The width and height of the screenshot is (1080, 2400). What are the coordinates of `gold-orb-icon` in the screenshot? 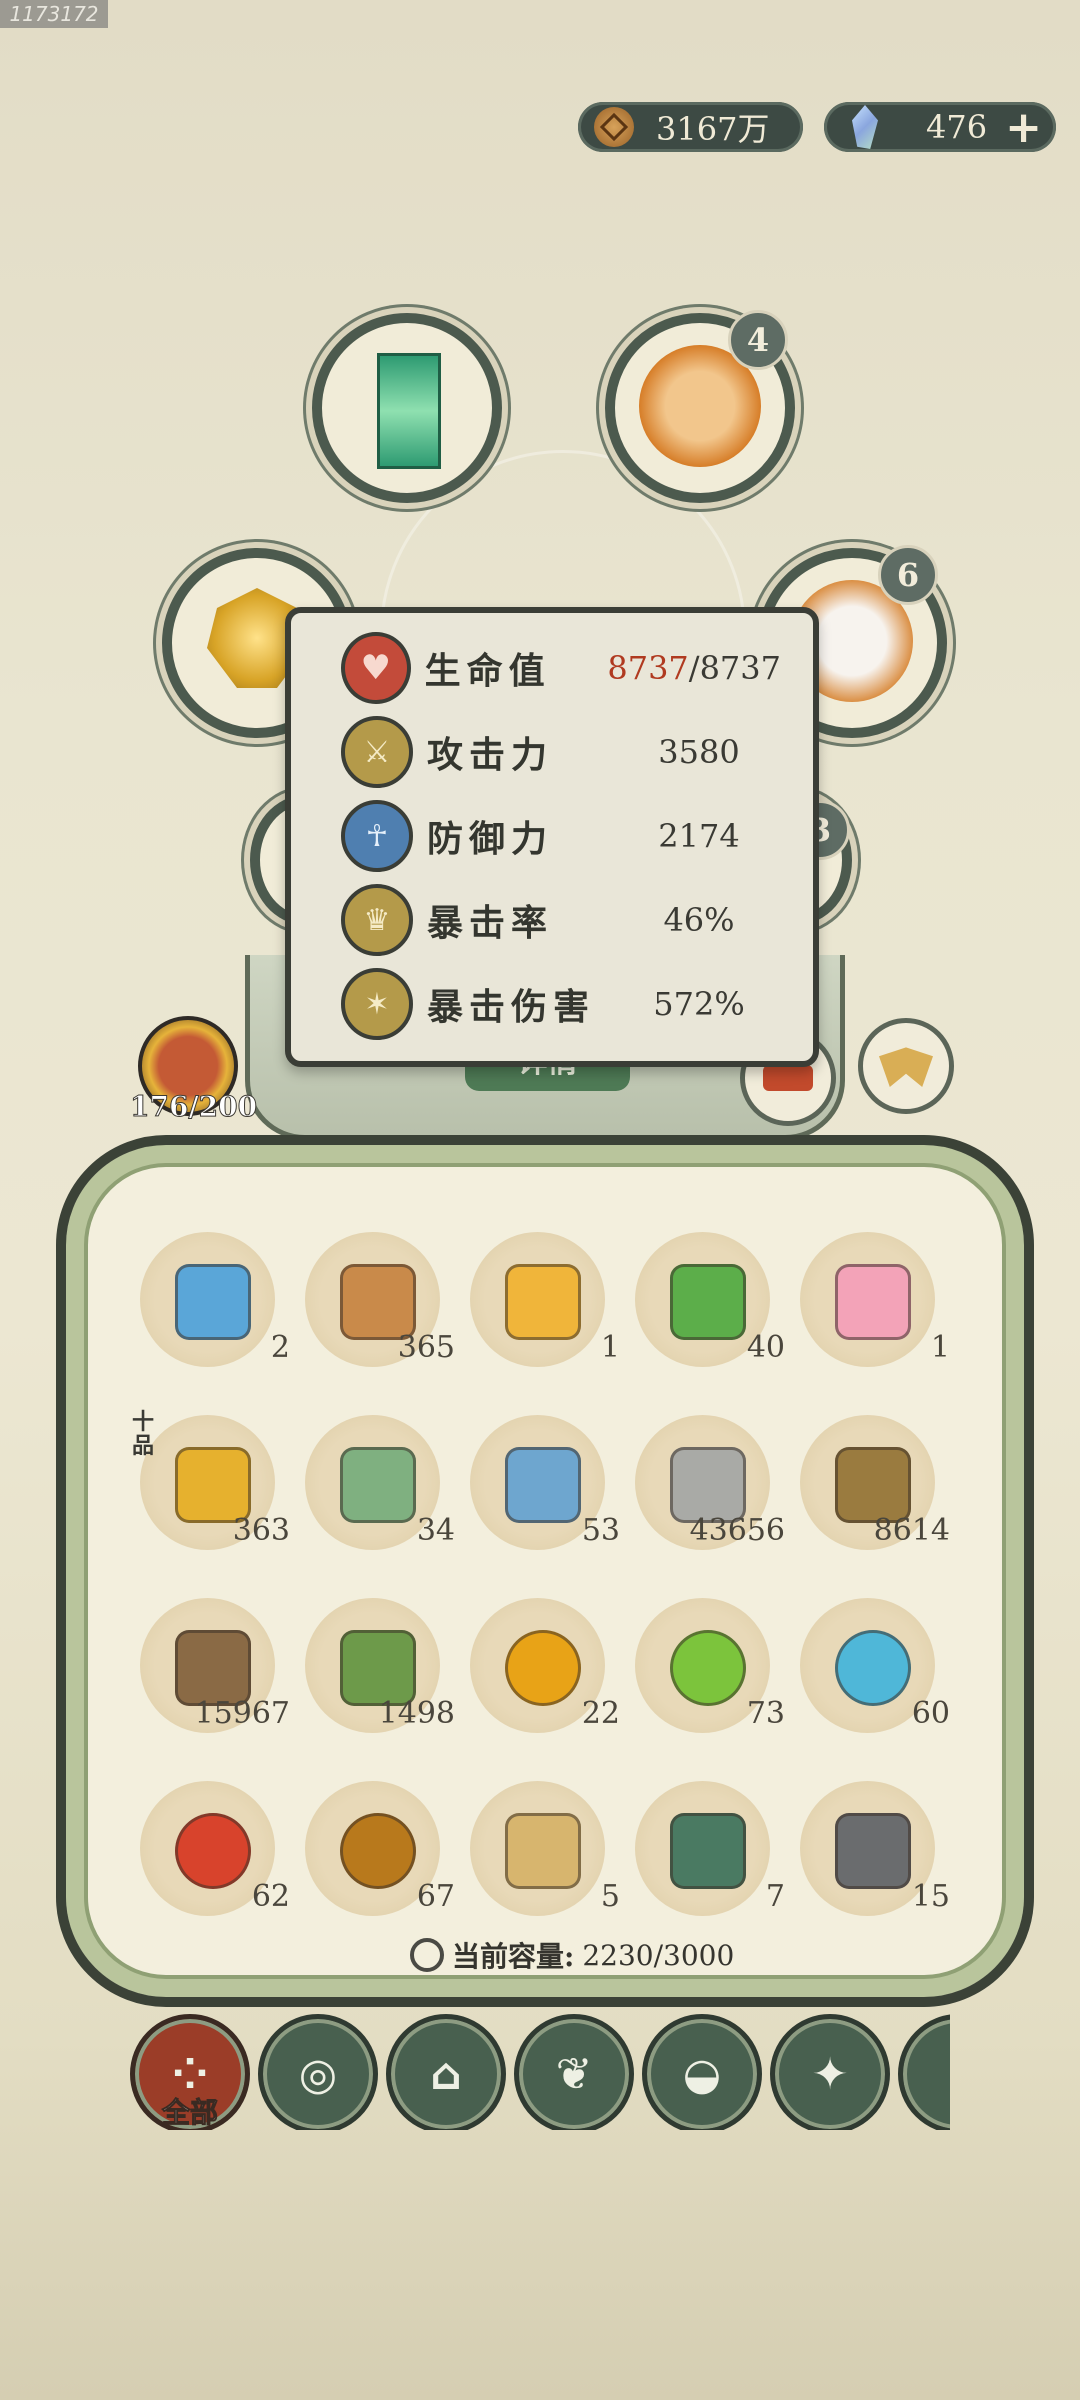 It's located at (543, 1668).